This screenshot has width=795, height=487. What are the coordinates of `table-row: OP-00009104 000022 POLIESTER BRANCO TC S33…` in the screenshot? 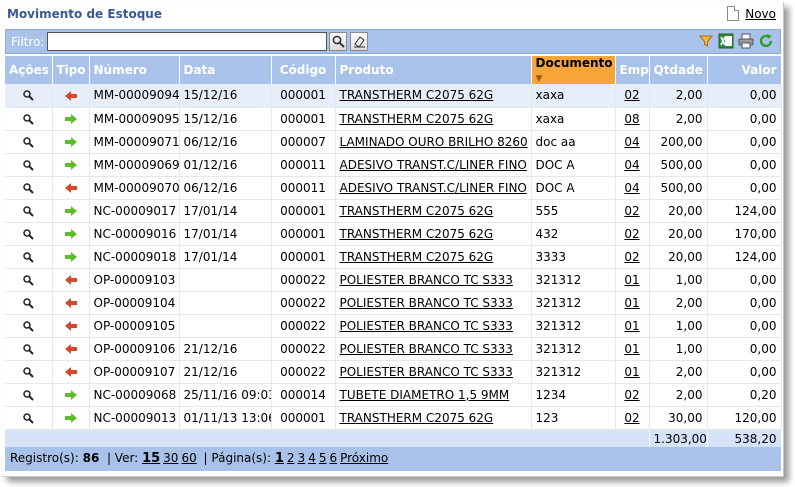 It's located at (393, 303).